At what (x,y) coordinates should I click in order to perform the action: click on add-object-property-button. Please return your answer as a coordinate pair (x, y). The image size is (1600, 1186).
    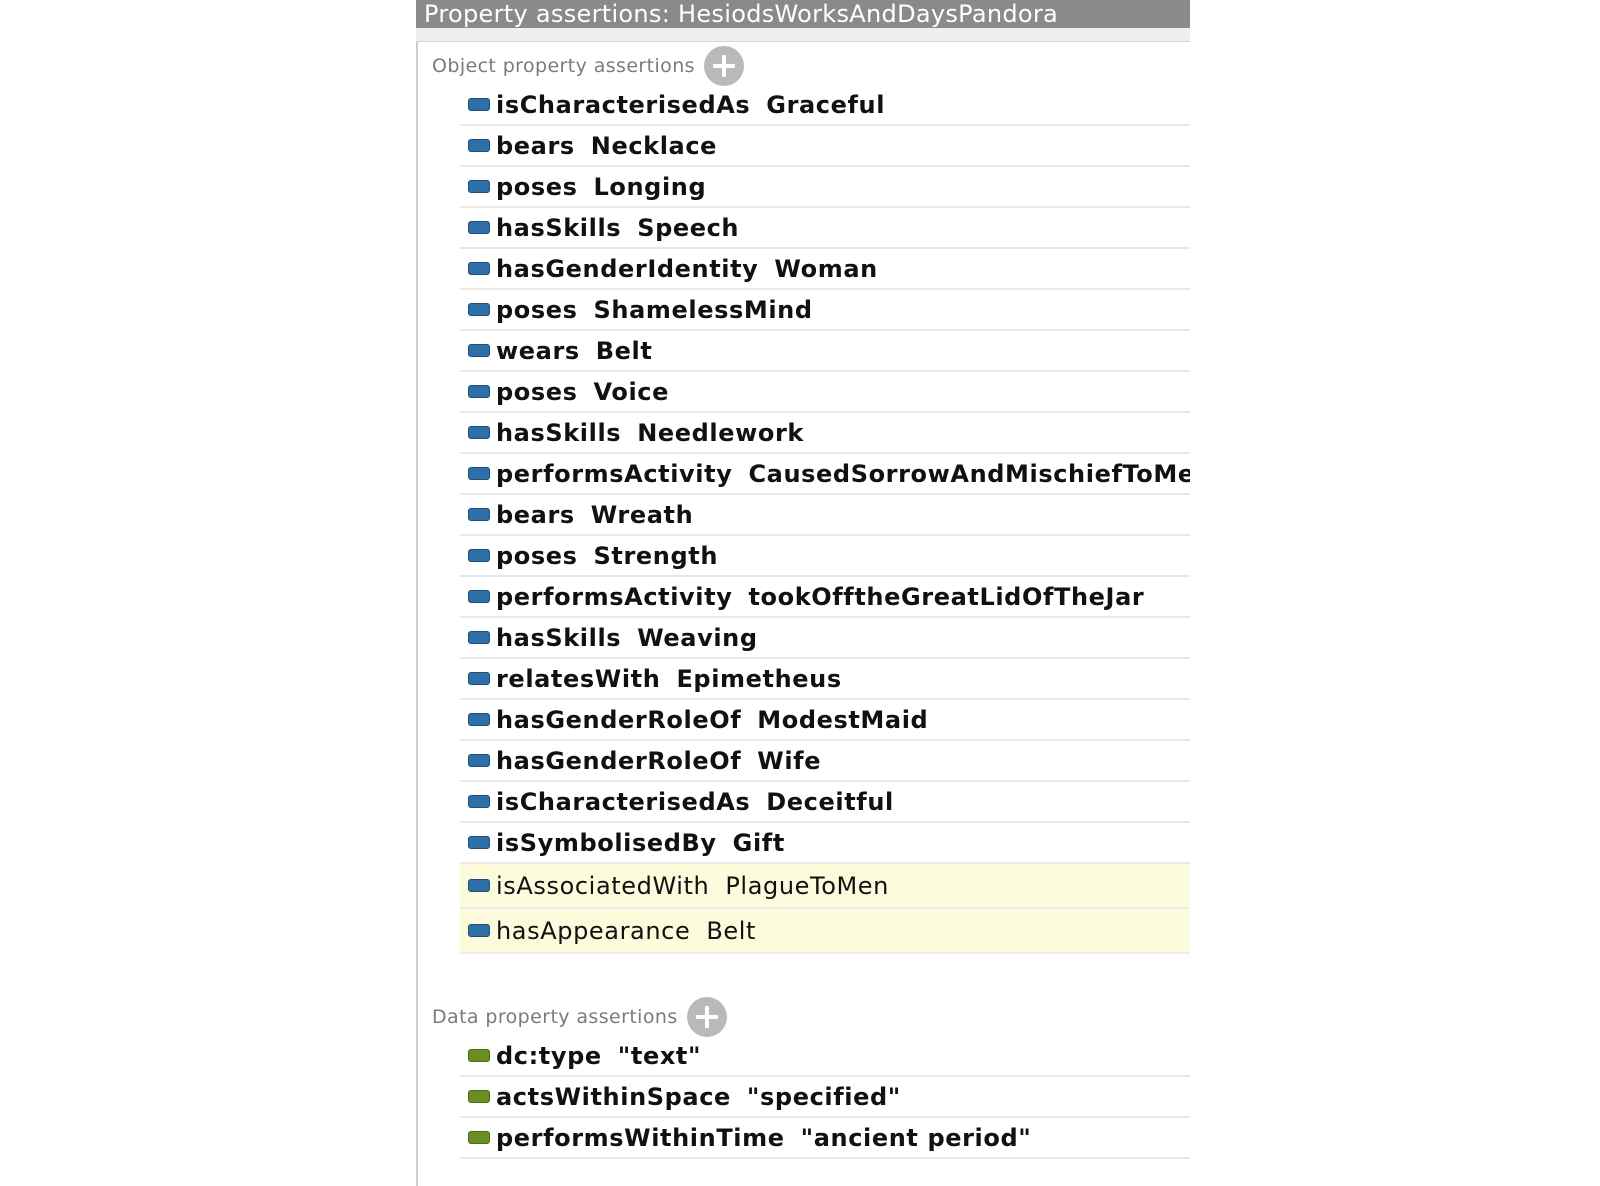
    Looking at the image, I should click on (723, 66).